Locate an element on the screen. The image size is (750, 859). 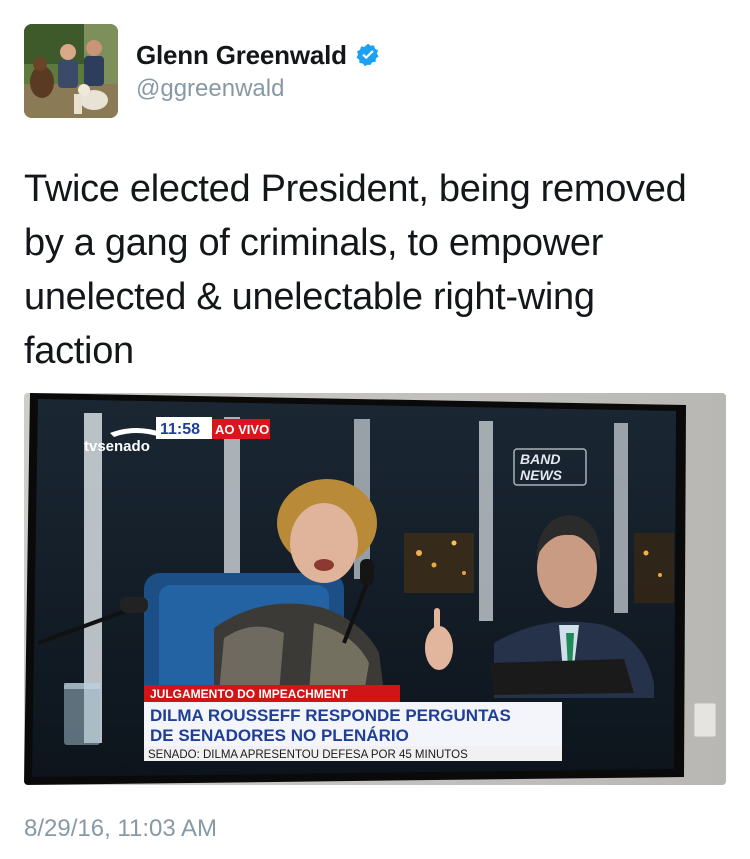
tv-logo-text: tvsenado is located at coordinates (117, 446).